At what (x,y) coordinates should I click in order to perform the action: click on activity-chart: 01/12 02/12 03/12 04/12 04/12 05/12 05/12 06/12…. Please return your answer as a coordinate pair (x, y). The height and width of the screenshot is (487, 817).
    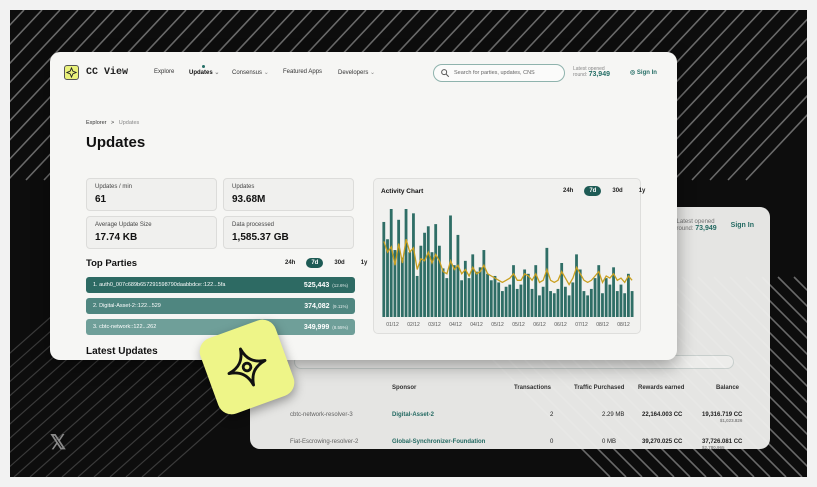
    Looking at the image, I should click on (508, 257).